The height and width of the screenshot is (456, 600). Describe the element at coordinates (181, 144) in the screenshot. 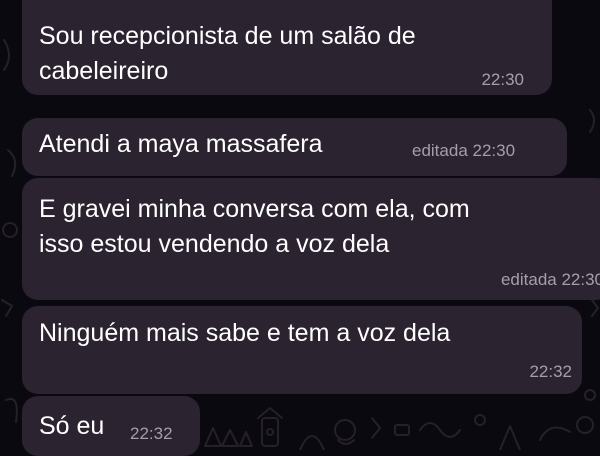

I see `message-text-line: Atendi a maya massafera` at that location.